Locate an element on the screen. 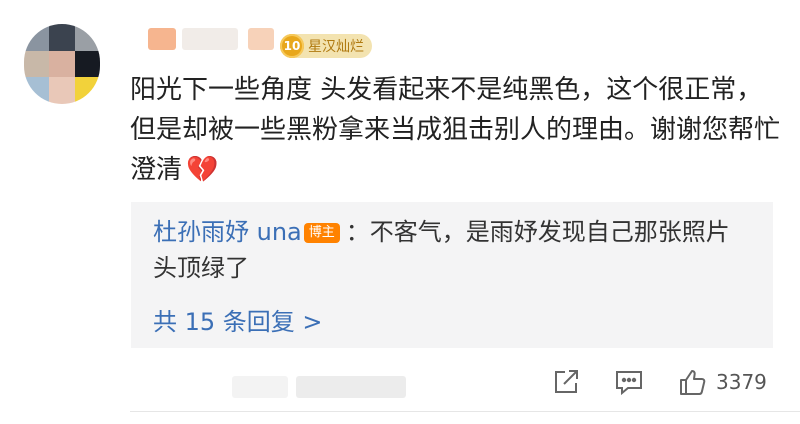 This screenshot has height=424, width=800. divider is located at coordinates (465, 411).